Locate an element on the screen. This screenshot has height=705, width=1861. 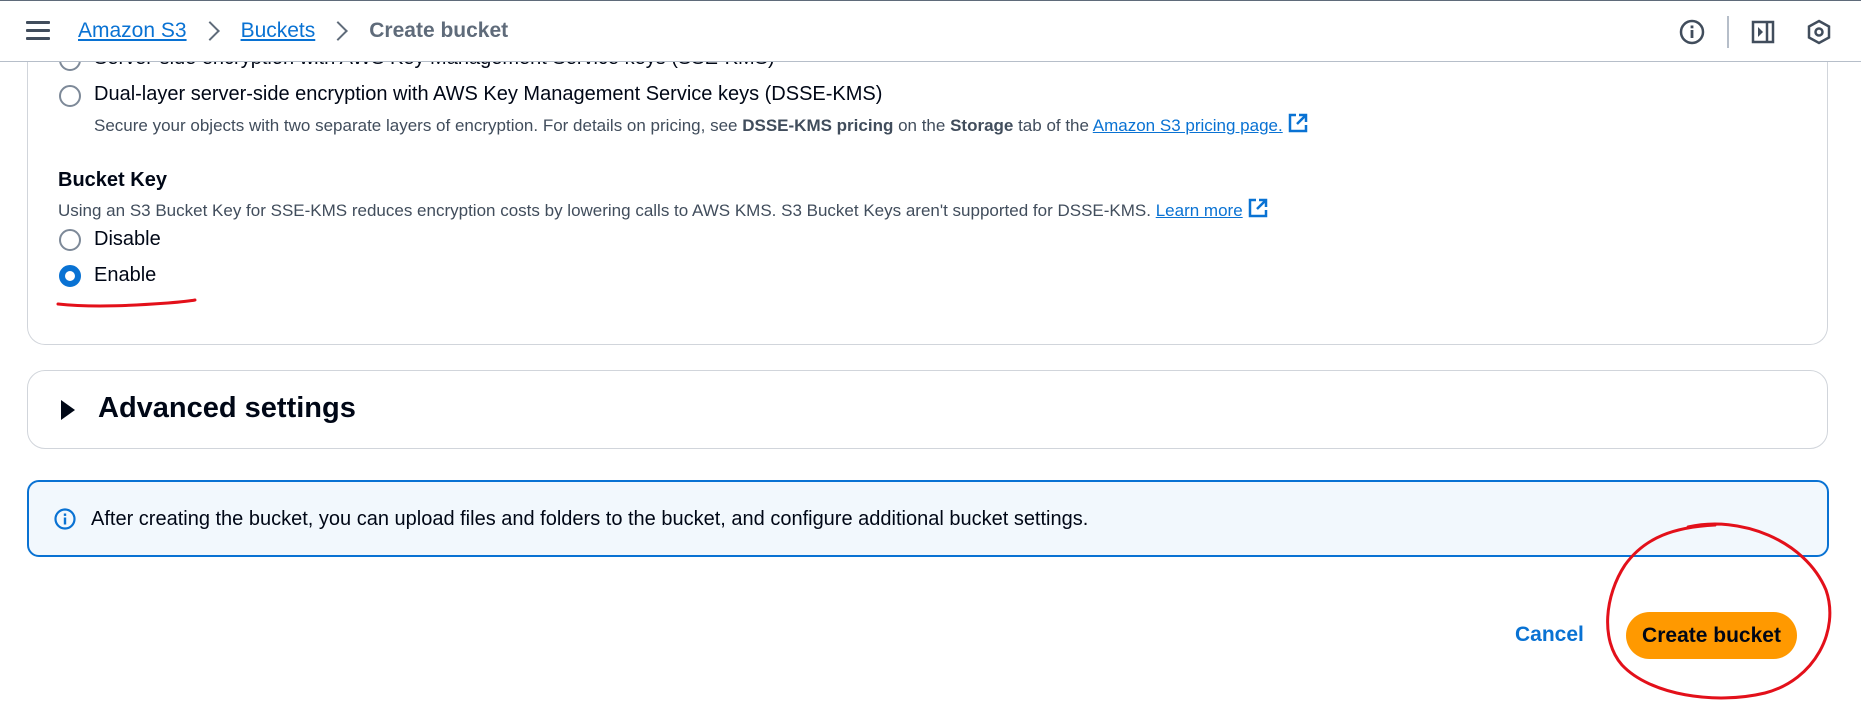
bucket-key-title: Bucket Key is located at coordinates (112, 180).